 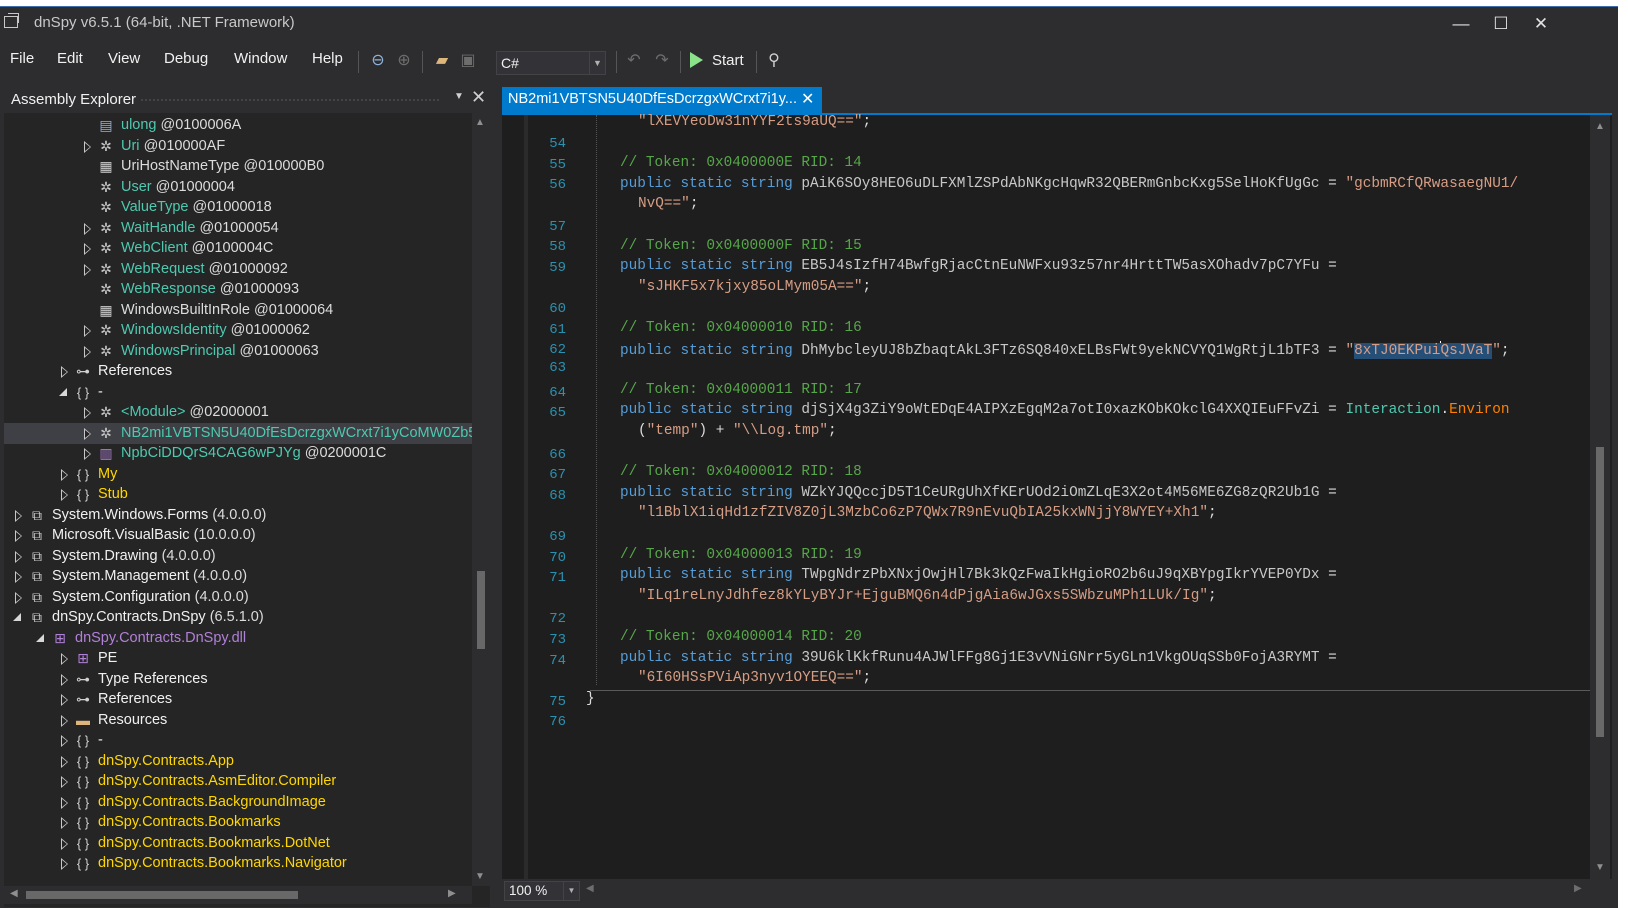 What do you see at coordinates (468, 61) in the screenshot?
I see `save-icon: ▣` at bounding box center [468, 61].